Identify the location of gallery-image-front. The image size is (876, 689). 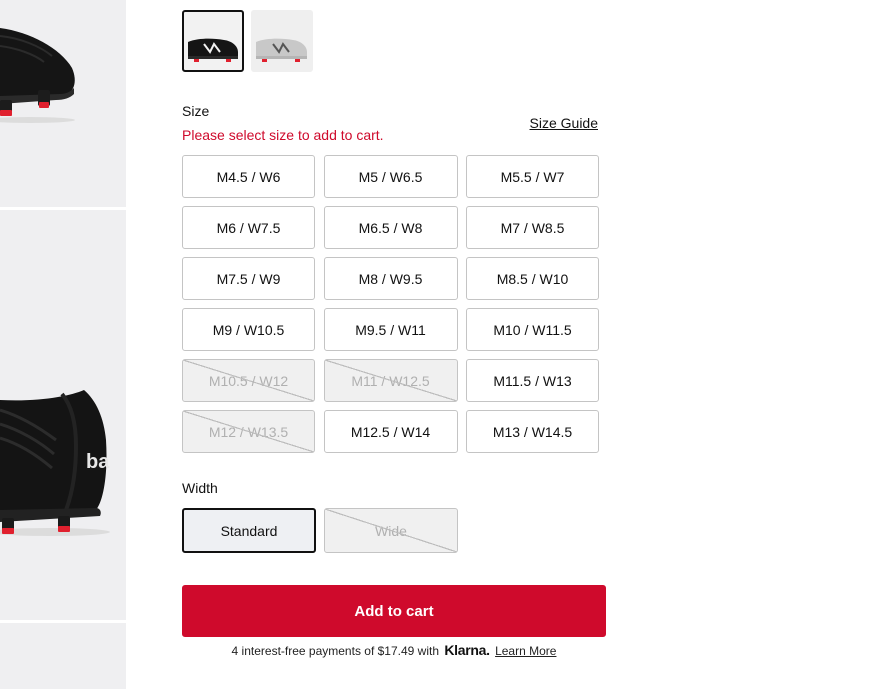
(63, 103).